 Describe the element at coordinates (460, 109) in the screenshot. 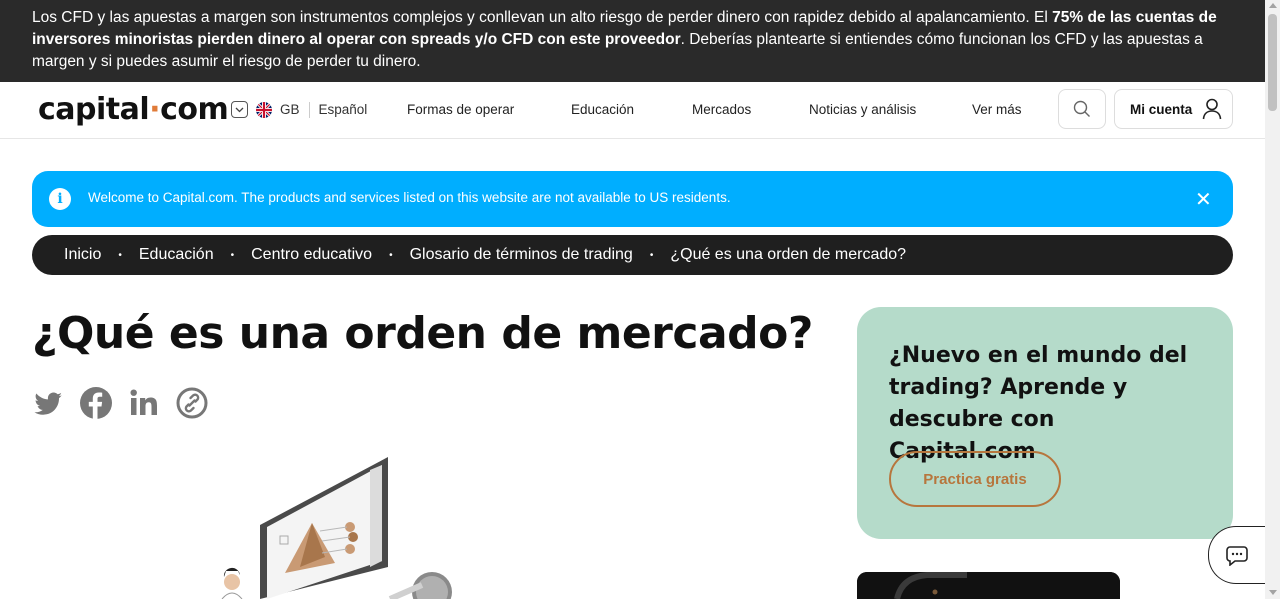

I see `nav-formas-de-operar: Formas de operar` at that location.